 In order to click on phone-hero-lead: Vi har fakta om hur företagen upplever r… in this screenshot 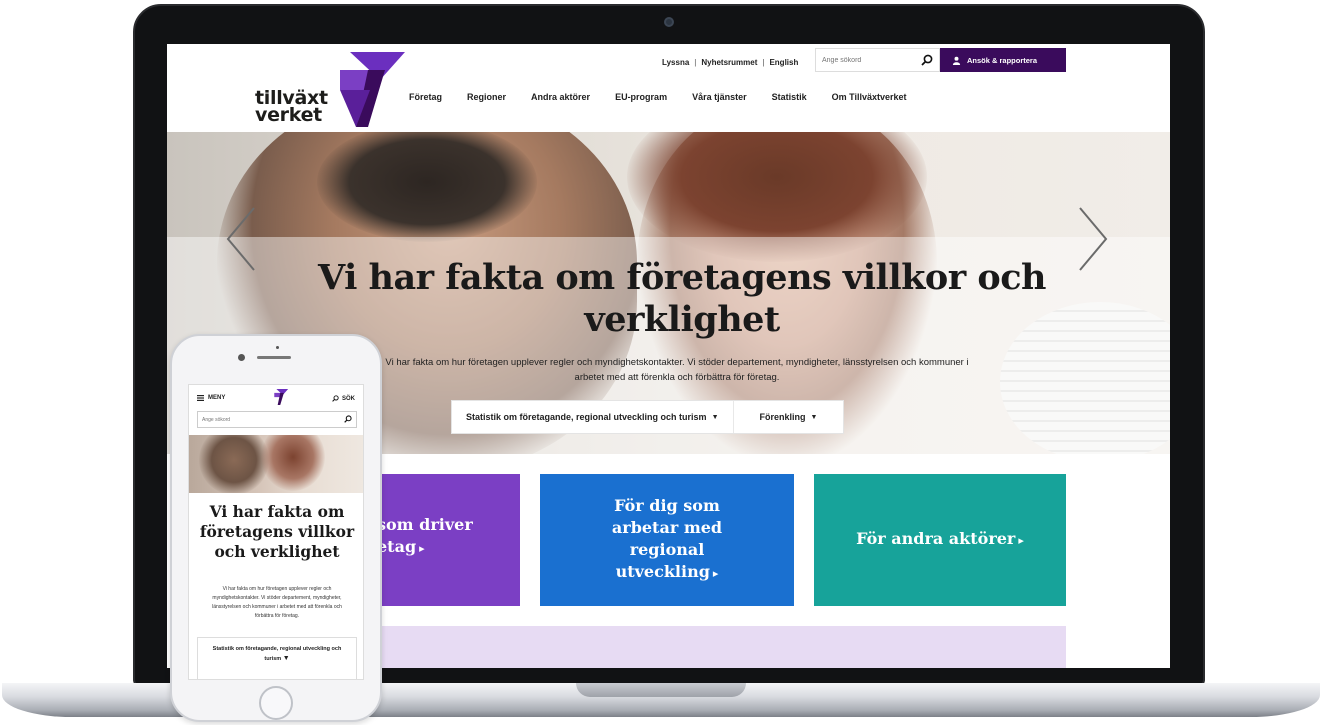, I will do `click(277, 602)`.